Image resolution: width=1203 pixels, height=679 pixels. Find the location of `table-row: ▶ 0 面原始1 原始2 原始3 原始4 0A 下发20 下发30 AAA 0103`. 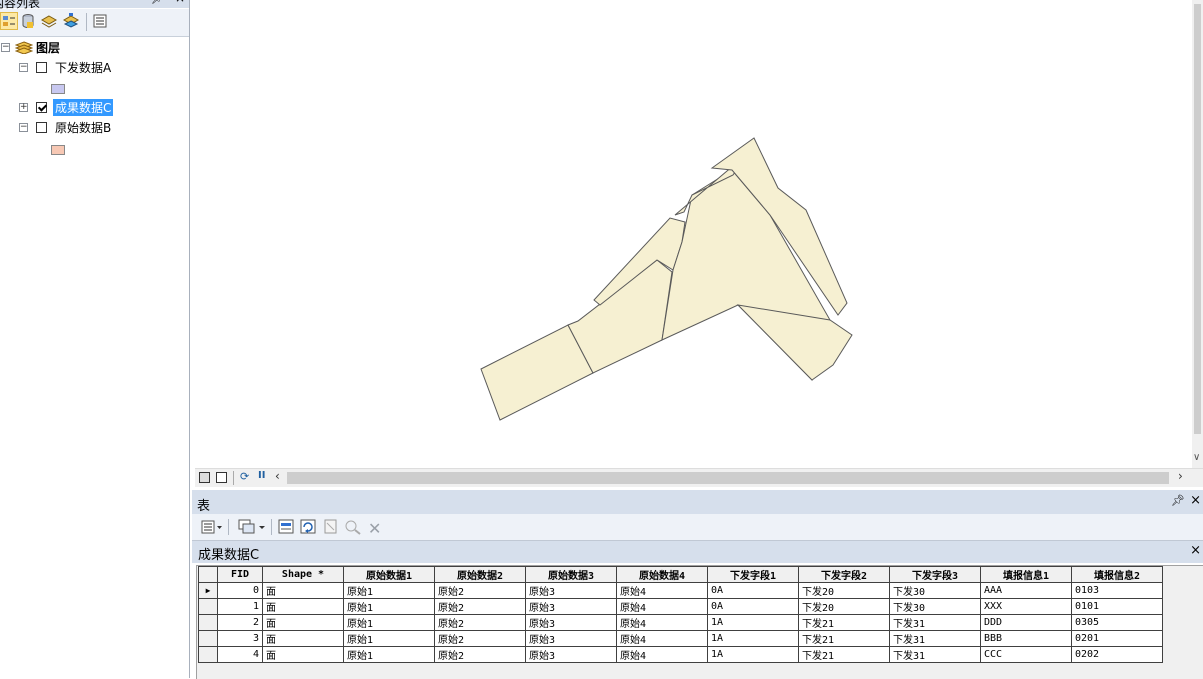

table-row: ▶ 0 面原始1 原始2 原始3 原始4 0A 下发20 下发30 AAA 0103 is located at coordinates (680, 590).